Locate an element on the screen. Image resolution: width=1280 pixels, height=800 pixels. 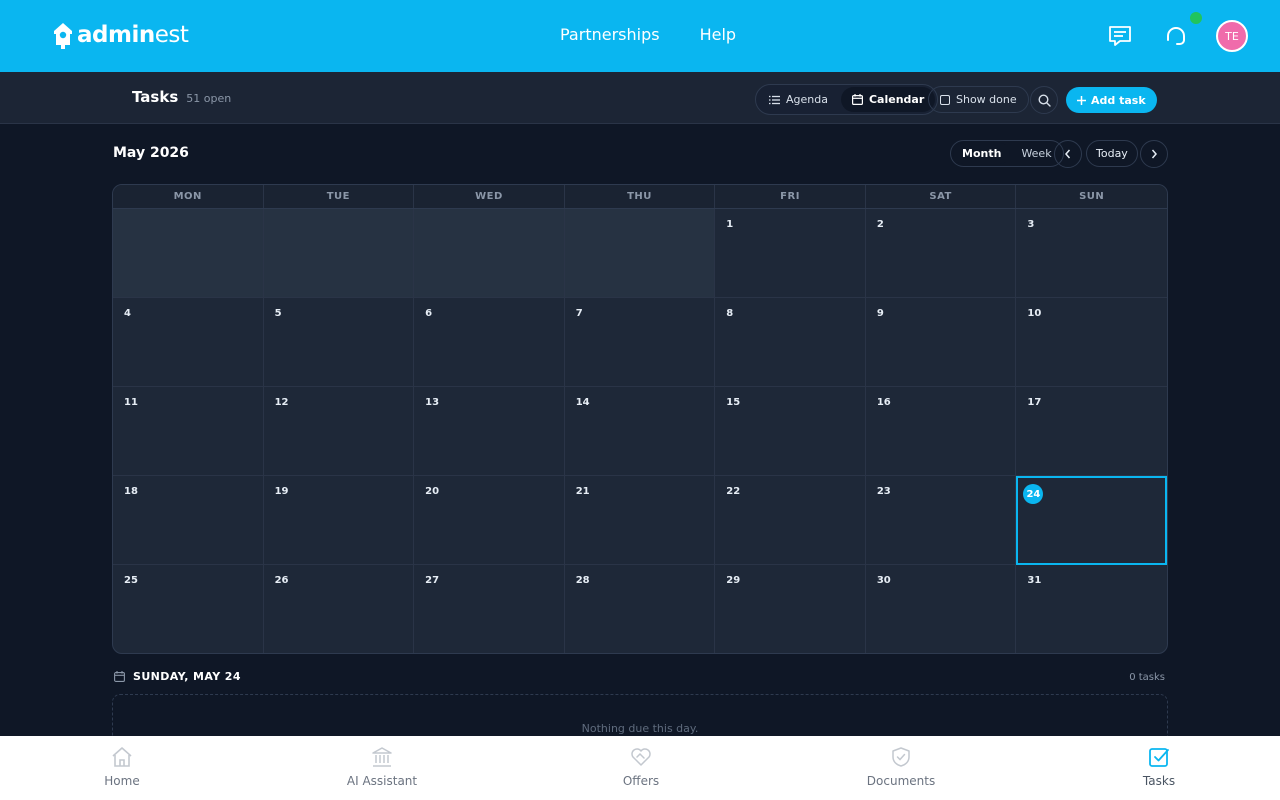
calendar-day-cell: 30 is located at coordinates (941, 609).